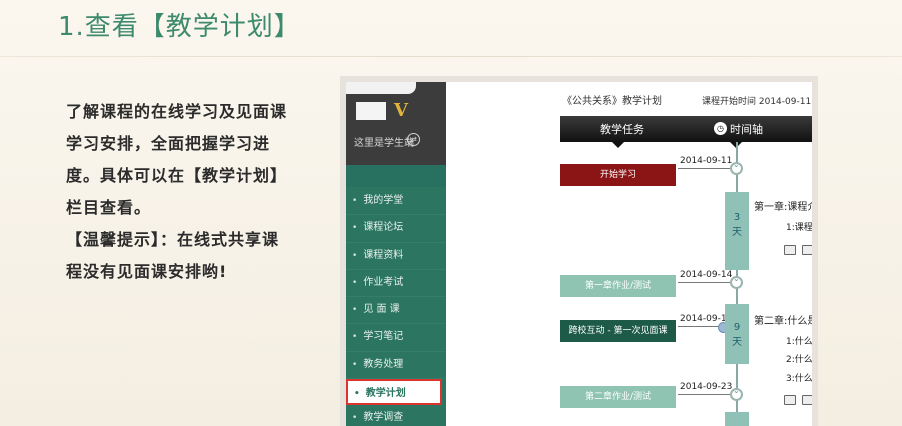  I want to click on sidebar-item-my-study: • 我的学堂, so click(396, 202).